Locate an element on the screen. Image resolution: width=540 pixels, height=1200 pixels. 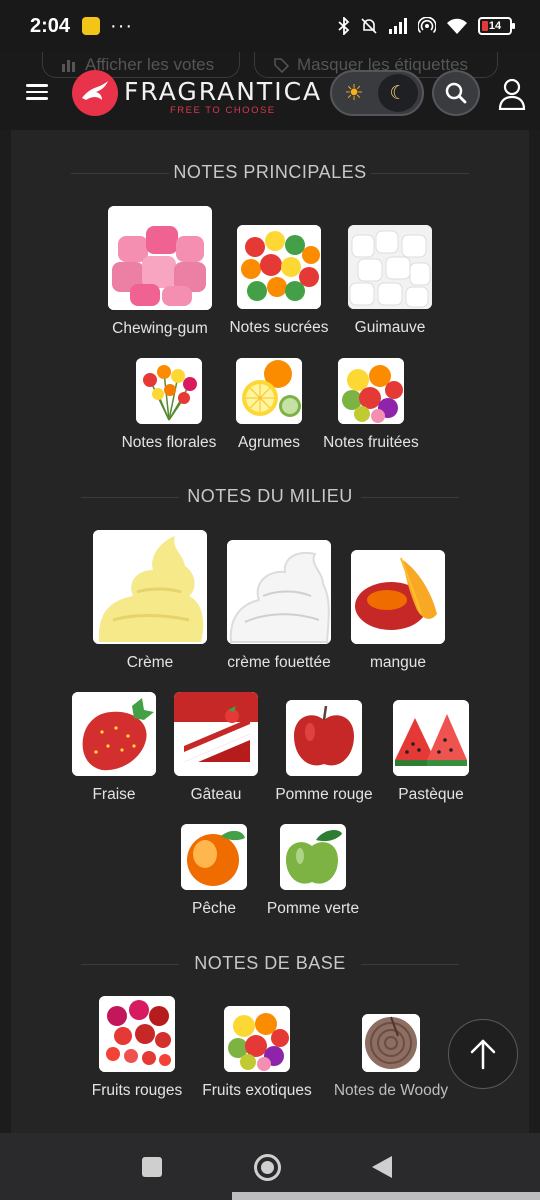
green-apple-image is located at coordinates (313, 857).